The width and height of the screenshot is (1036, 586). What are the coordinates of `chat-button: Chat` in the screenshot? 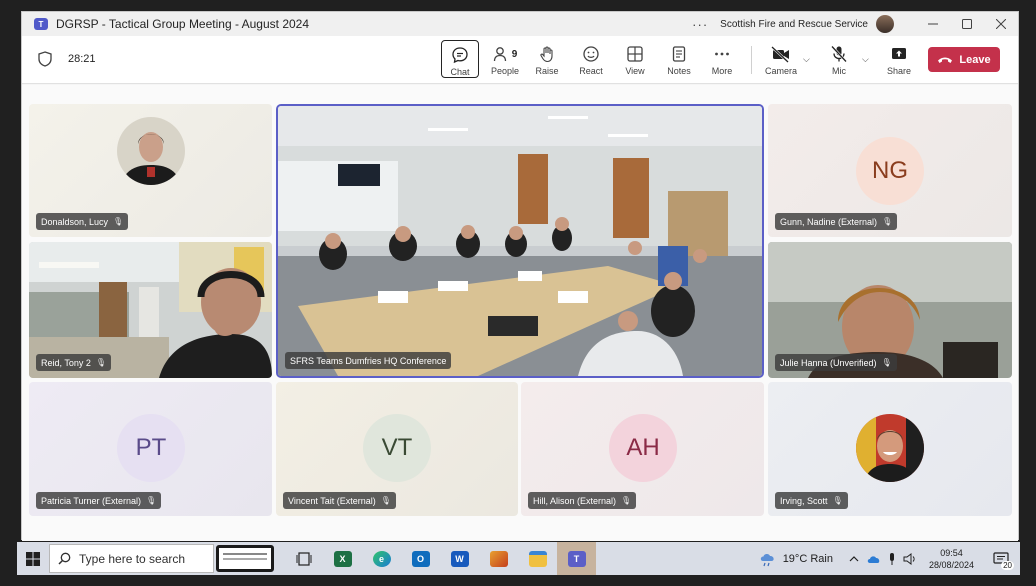 It's located at (460, 59).